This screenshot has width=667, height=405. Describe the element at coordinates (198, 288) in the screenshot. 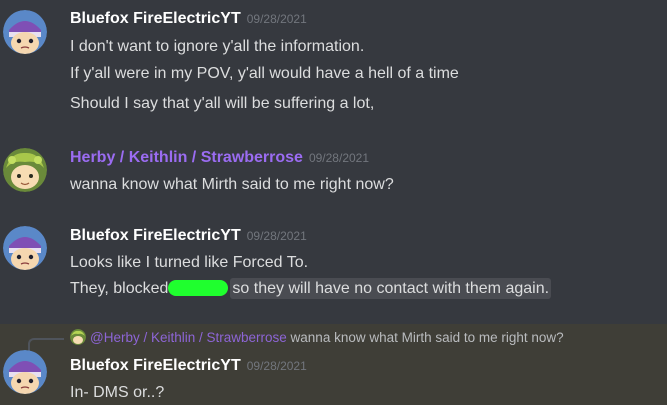

I see `censor-bar` at that location.